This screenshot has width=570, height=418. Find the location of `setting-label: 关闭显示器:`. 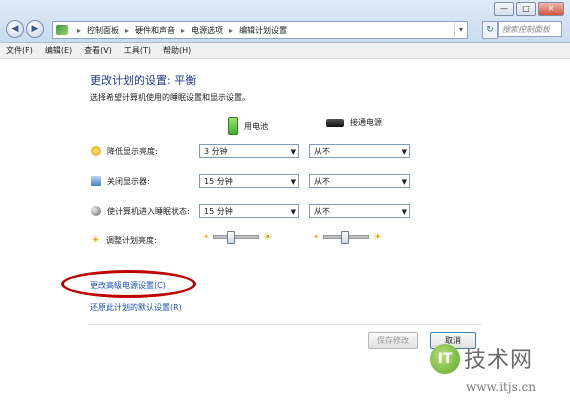

setting-label: 关闭显示器: is located at coordinates (128, 181).